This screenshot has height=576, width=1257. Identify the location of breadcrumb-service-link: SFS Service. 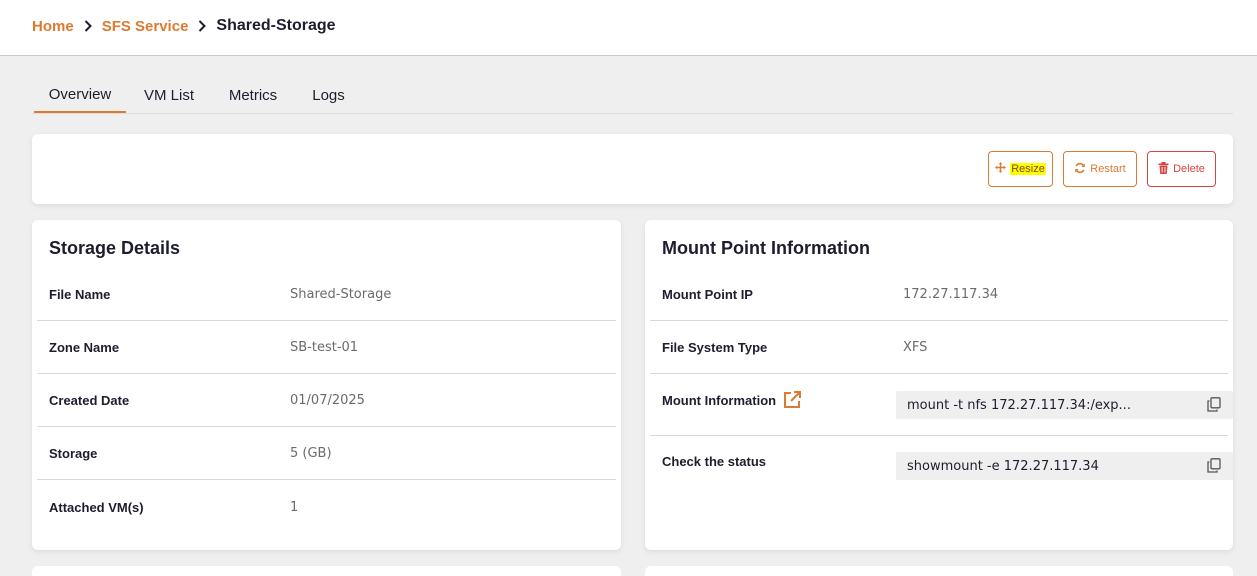
(145, 26).